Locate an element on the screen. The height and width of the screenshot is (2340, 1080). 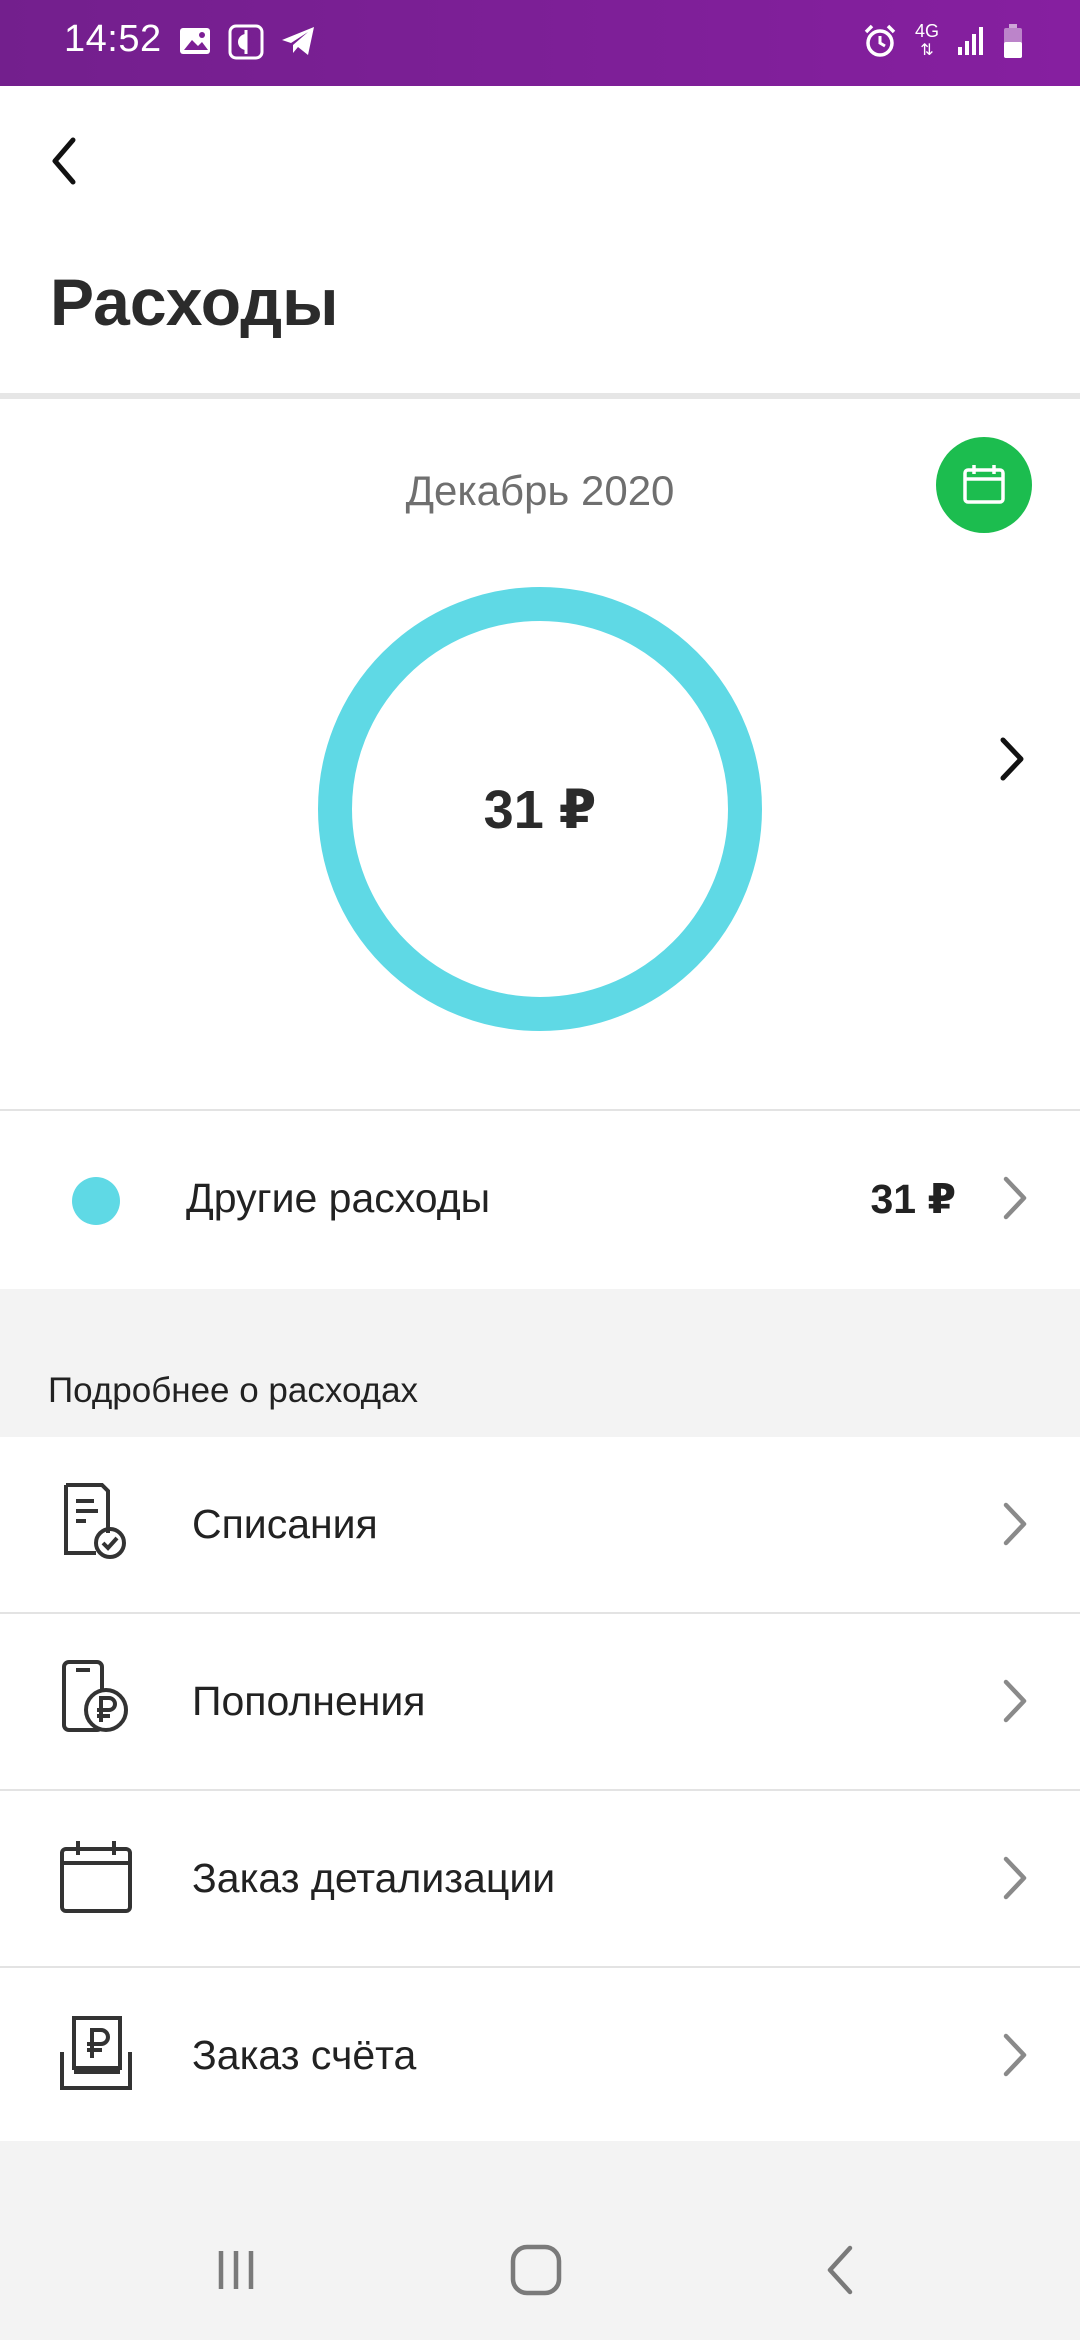
home-icon is located at coordinates (536, 2270).